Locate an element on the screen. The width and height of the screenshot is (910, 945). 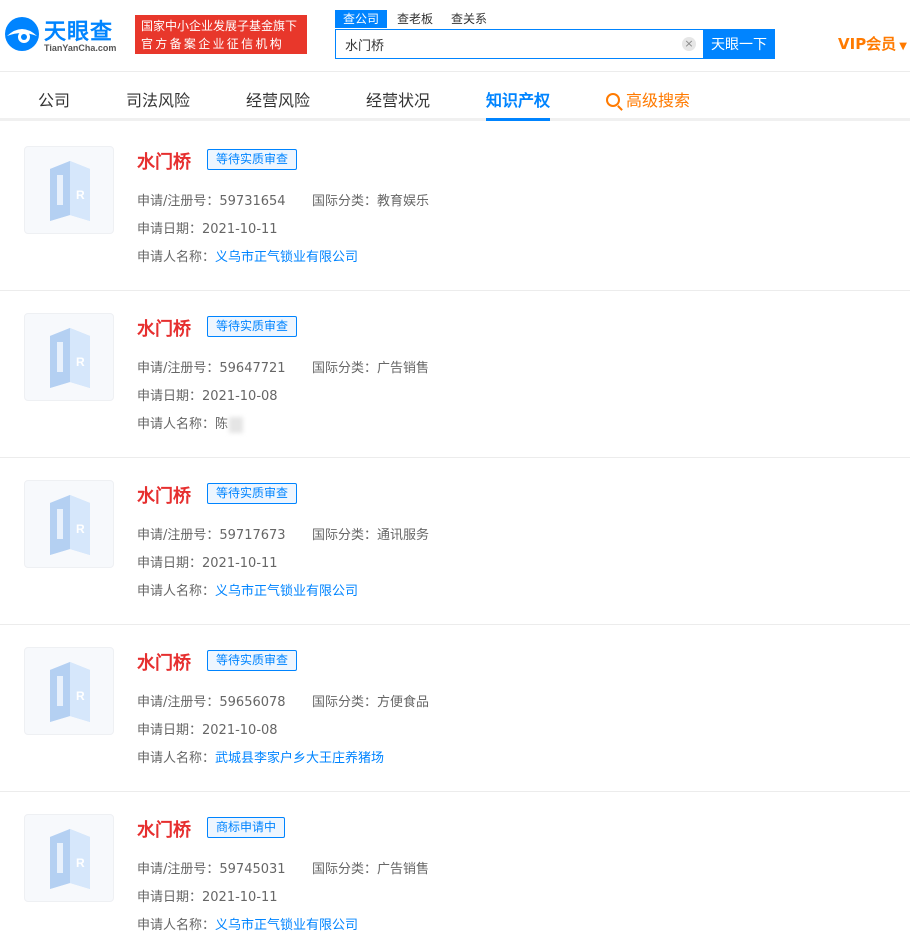
status-badge: 商标申请中 is located at coordinates (246, 827).